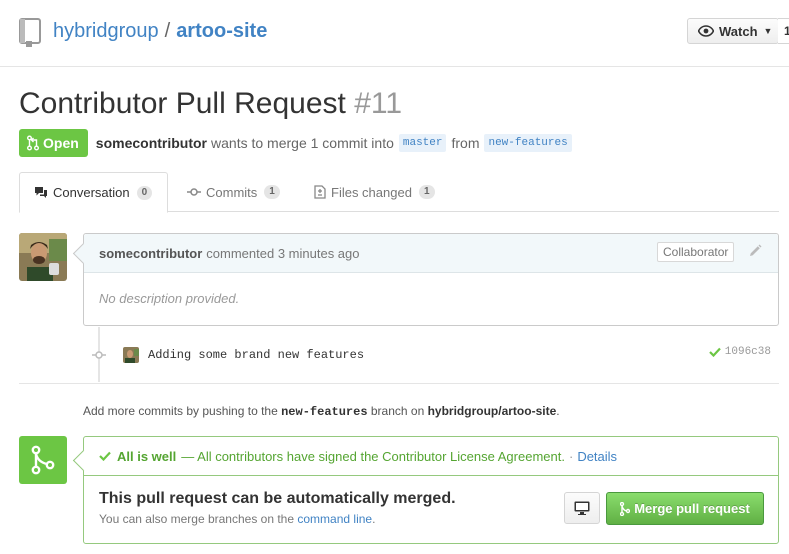 The image size is (789, 554). What do you see at coordinates (783, 31) in the screenshot?
I see `watch-count: 1` at bounding box center [783, 31].